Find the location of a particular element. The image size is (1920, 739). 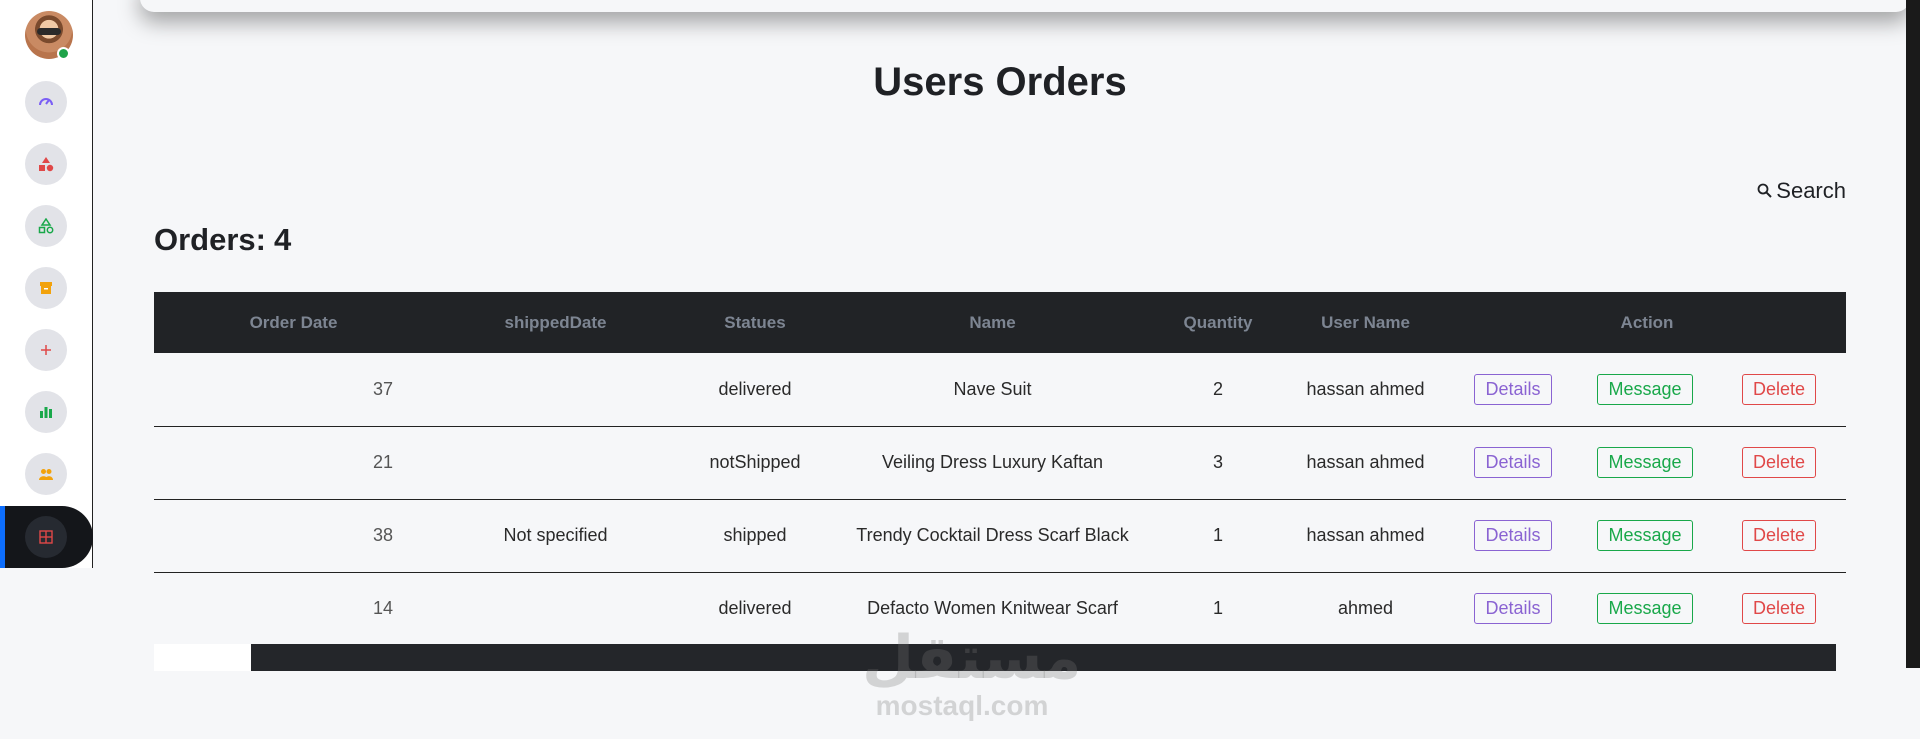

column-header-quantity: Quantity is located at coordinates (1218, 322).